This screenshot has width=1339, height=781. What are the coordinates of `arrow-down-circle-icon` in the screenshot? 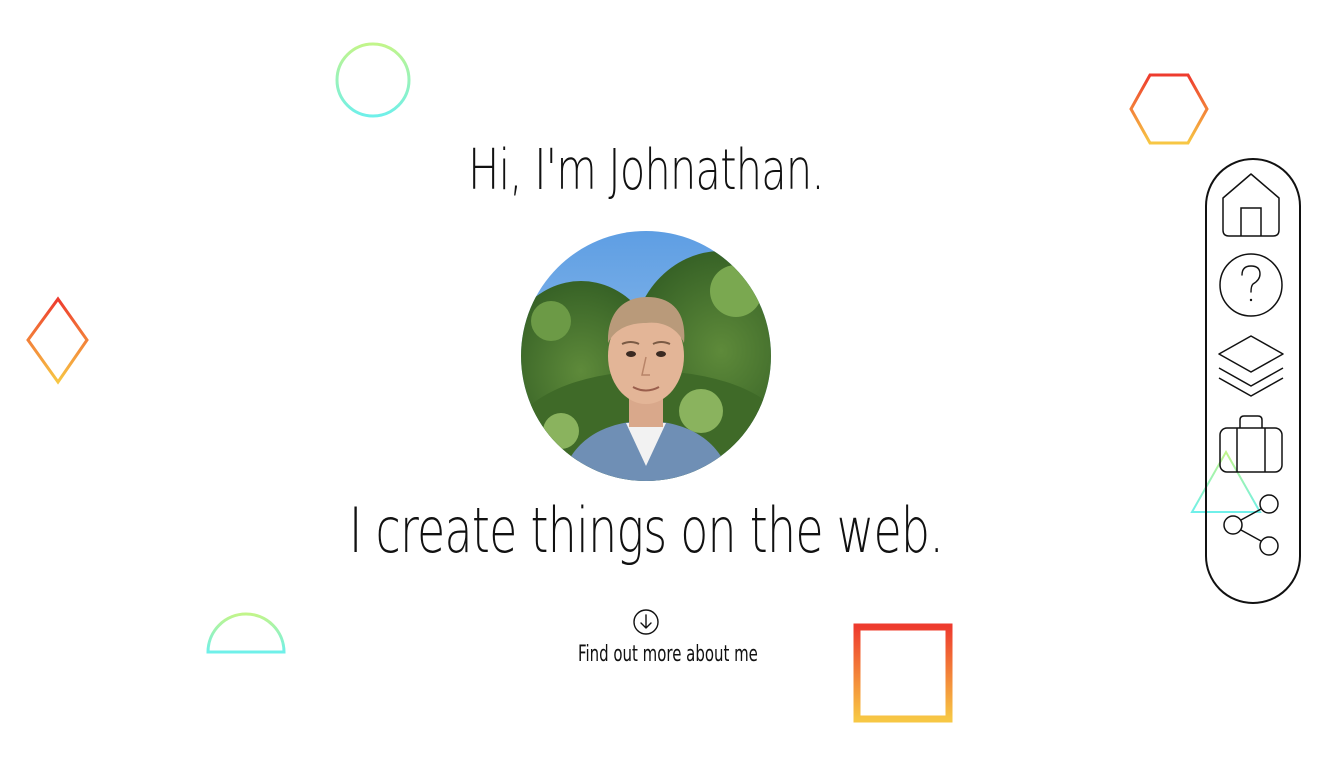 It's located at (646, 622).